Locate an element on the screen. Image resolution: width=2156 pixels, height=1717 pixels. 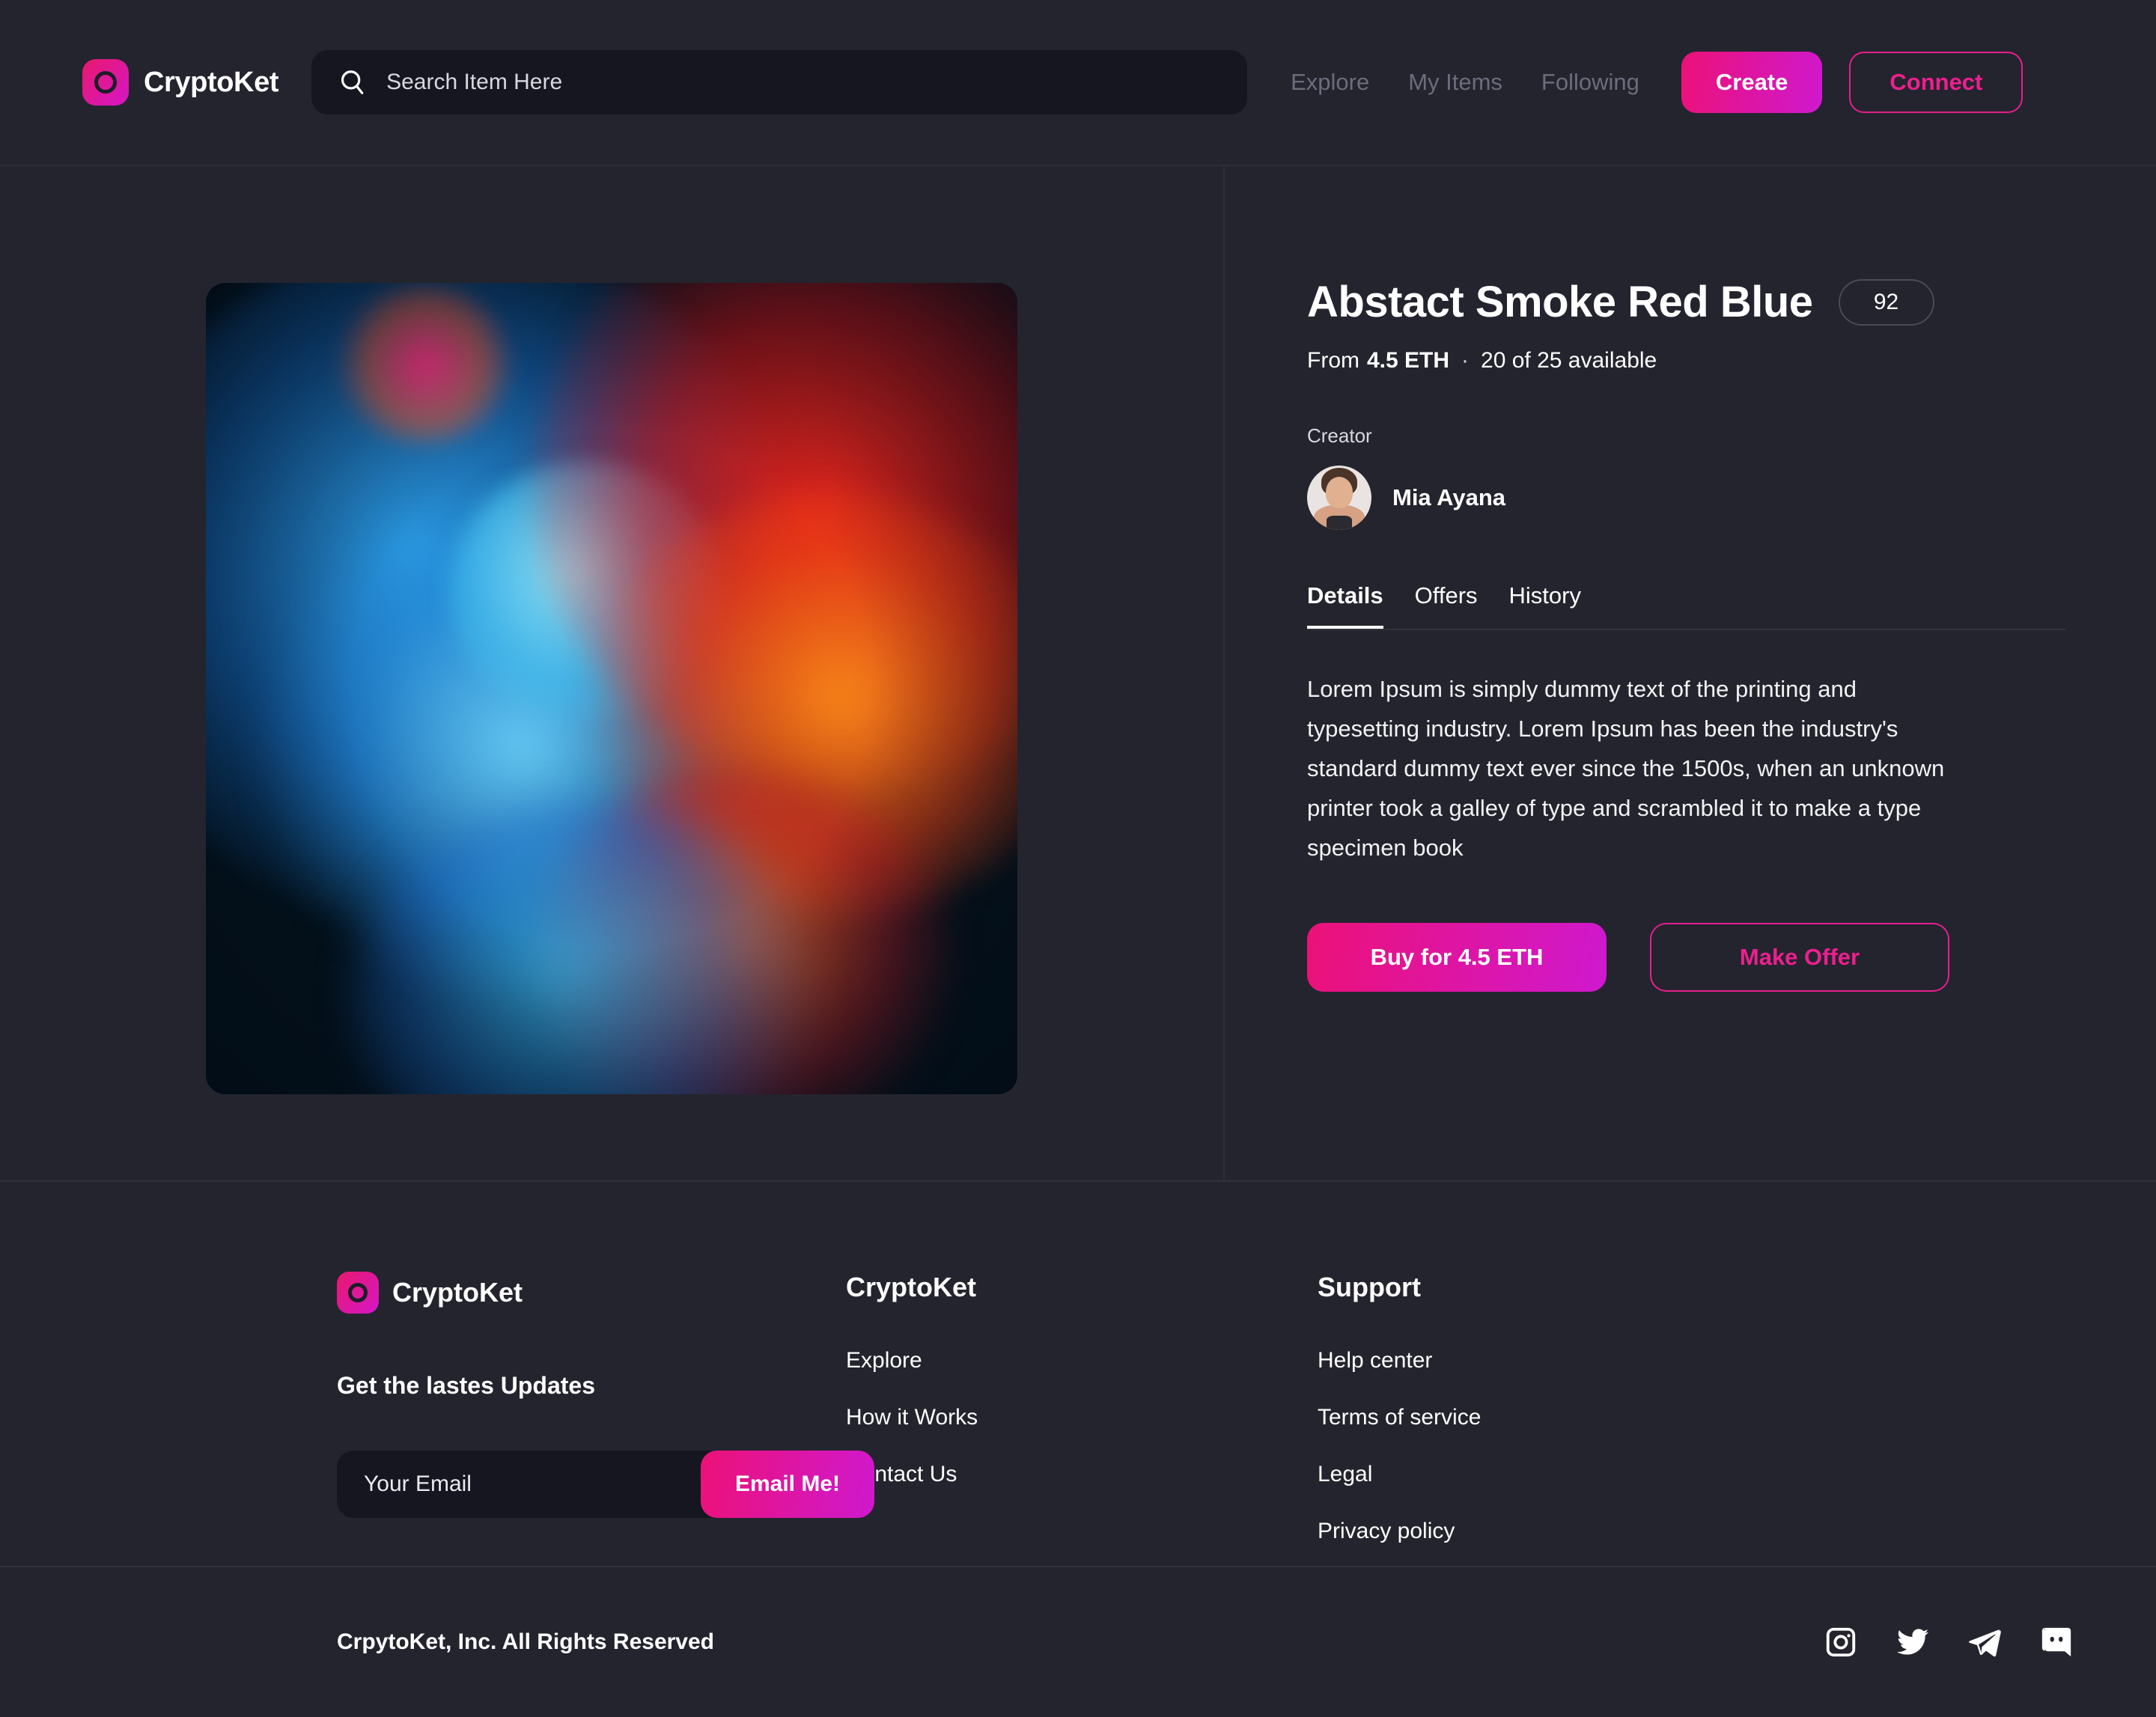
price-prefix-label: From is located at coordinates (1333, 360).